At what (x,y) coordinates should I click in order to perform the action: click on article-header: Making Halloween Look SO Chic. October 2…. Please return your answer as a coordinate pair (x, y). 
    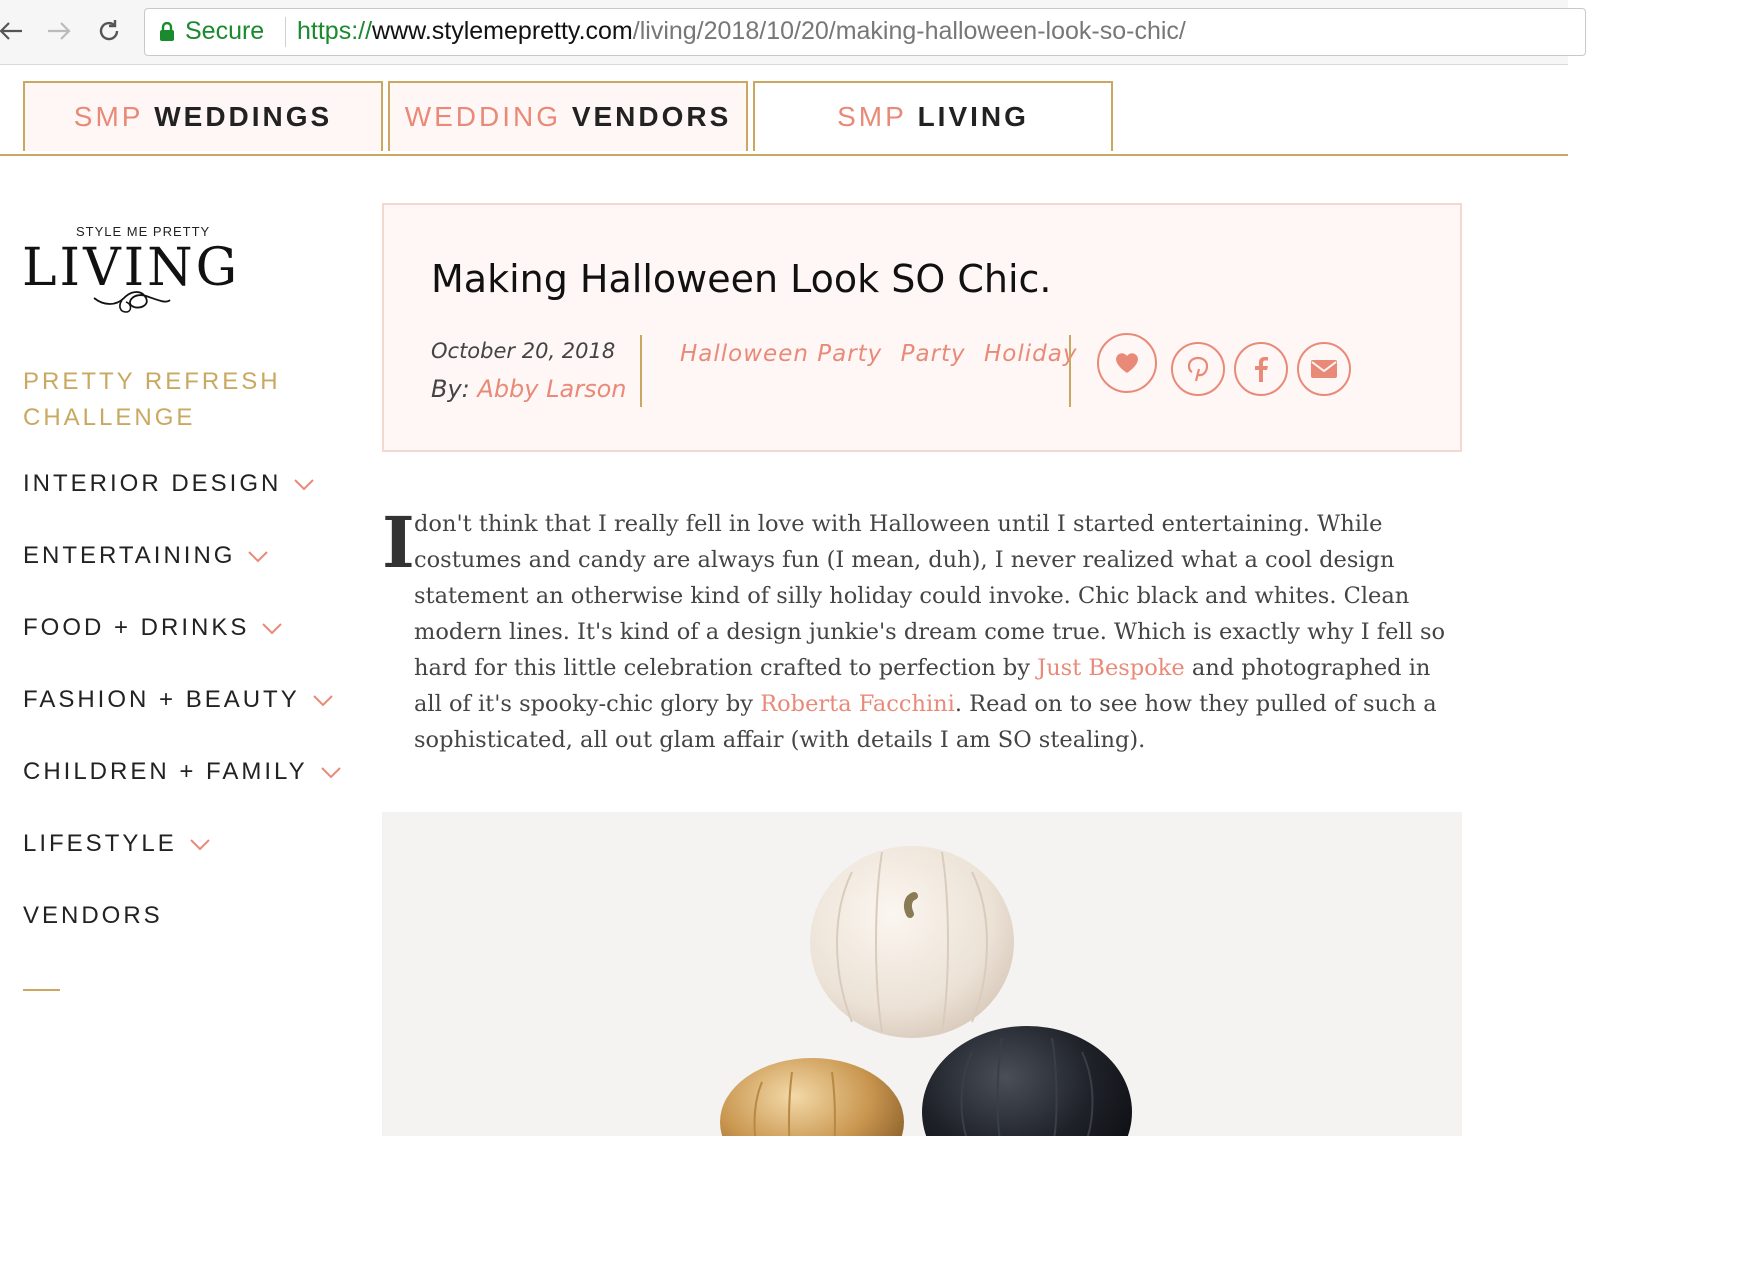
    Looking at the image, I should click on (922, 327).